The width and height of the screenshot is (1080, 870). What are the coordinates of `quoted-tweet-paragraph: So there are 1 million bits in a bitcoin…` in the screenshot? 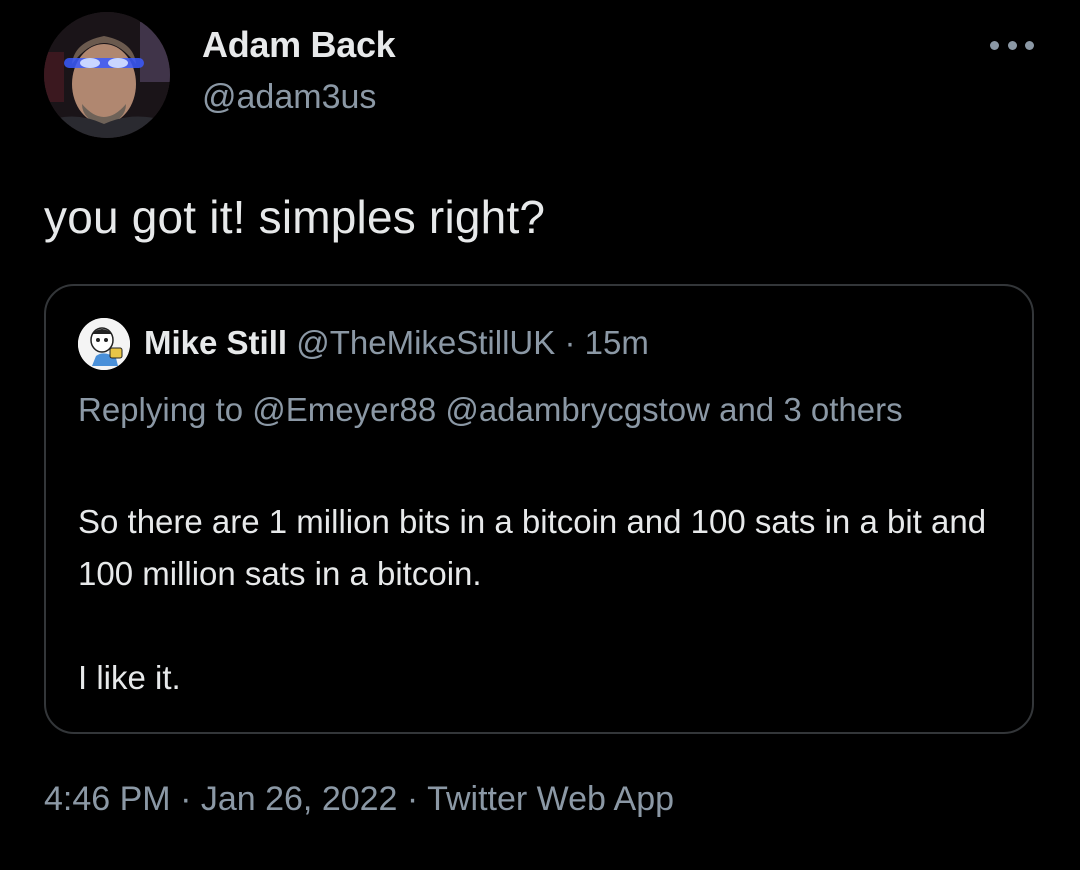 It's located at (532, 547).